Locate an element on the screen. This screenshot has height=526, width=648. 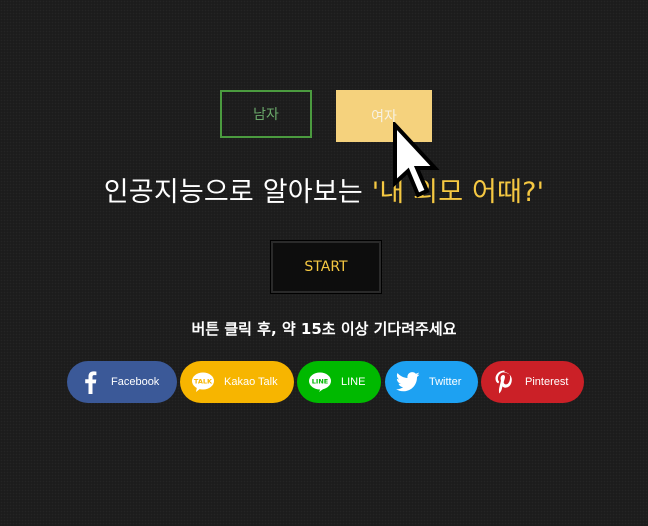
line-icon: LINE is located at coordinates (320, 382).